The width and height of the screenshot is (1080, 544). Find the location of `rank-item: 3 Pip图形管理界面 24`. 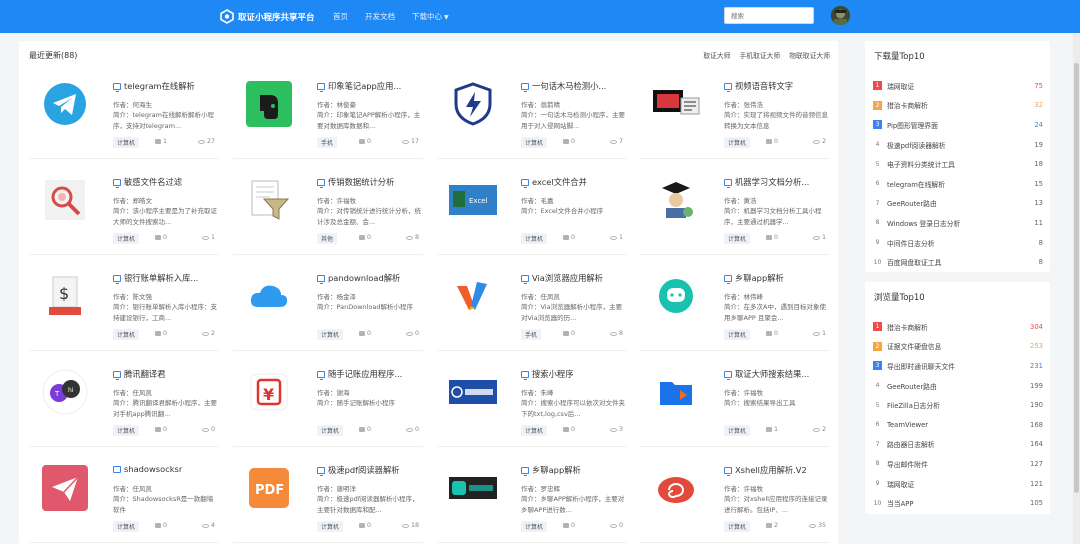

rank-item: 3 Pip图形管理界面 24 is located at coordinates (958, 125).